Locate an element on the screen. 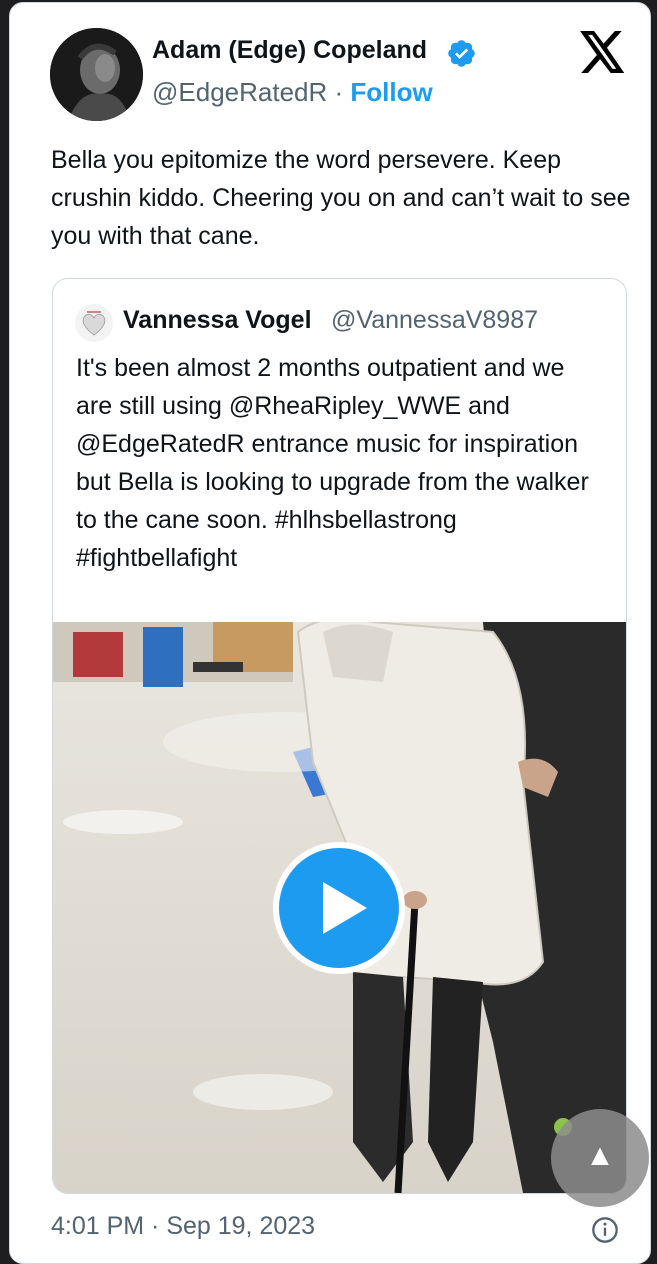 The image size is (657, 1264). tweet-timestamp: 4:01 PM · Sep 19, 2023 is located at coordinates (183, 1226).